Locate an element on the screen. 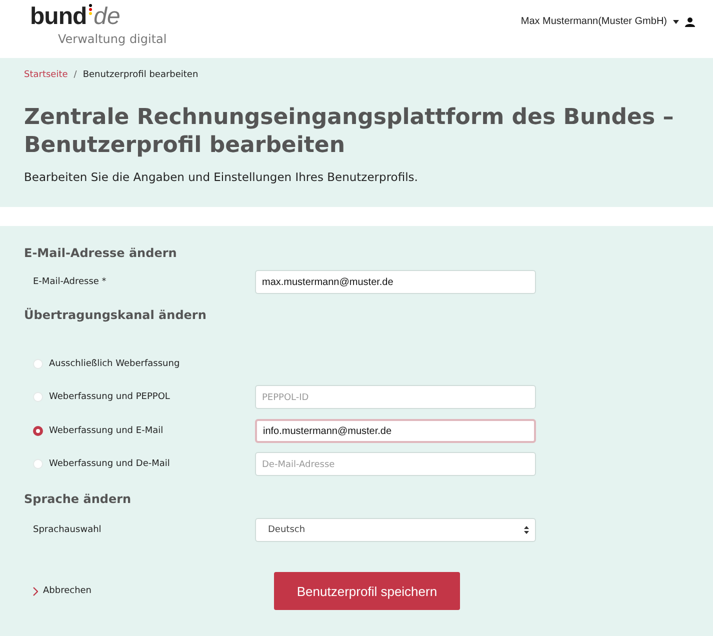  logo-text: bund is located at coordinates (58, 17).